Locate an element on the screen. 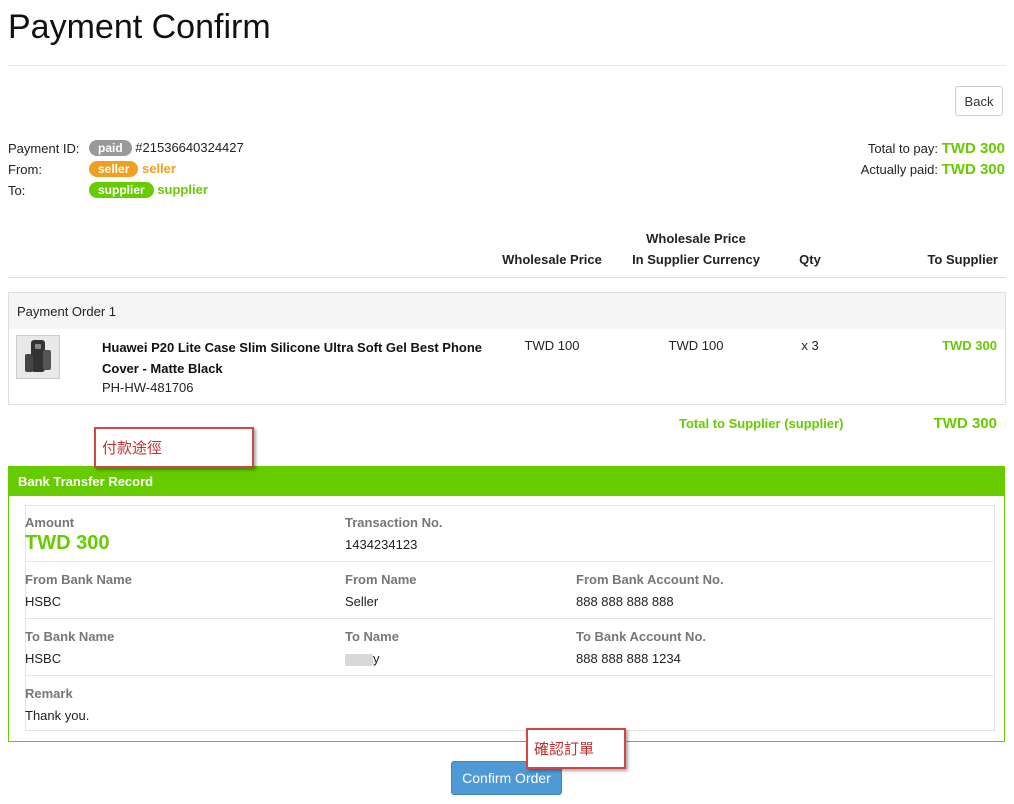 The image size is (1014, 804). transaction-no-label: Transaction No. is located at coordinates (394, 522).